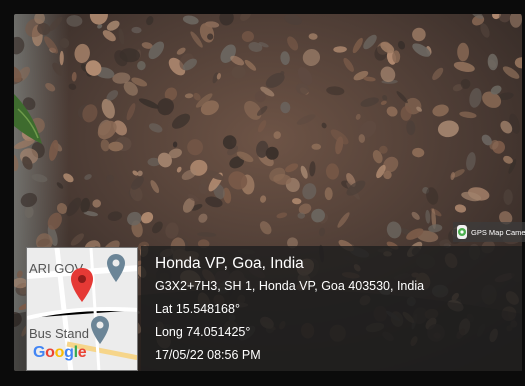  What do you see at coordinates (462, 232) in the screenshot?
I see `gps-map-camera-icon` at bounding box center [462, 232].